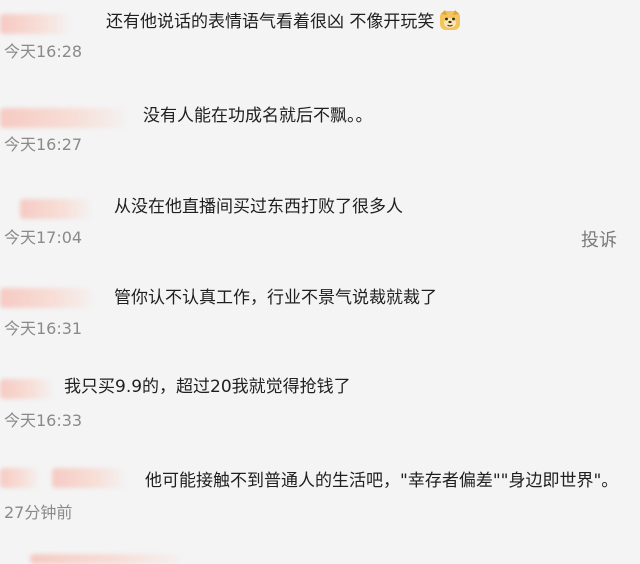 Image resolution: width=640 pixels, height=564 pixels. Describe the element at coordinates (599, 241) in the screenshot. I see `report-button: 投诉` at that location.